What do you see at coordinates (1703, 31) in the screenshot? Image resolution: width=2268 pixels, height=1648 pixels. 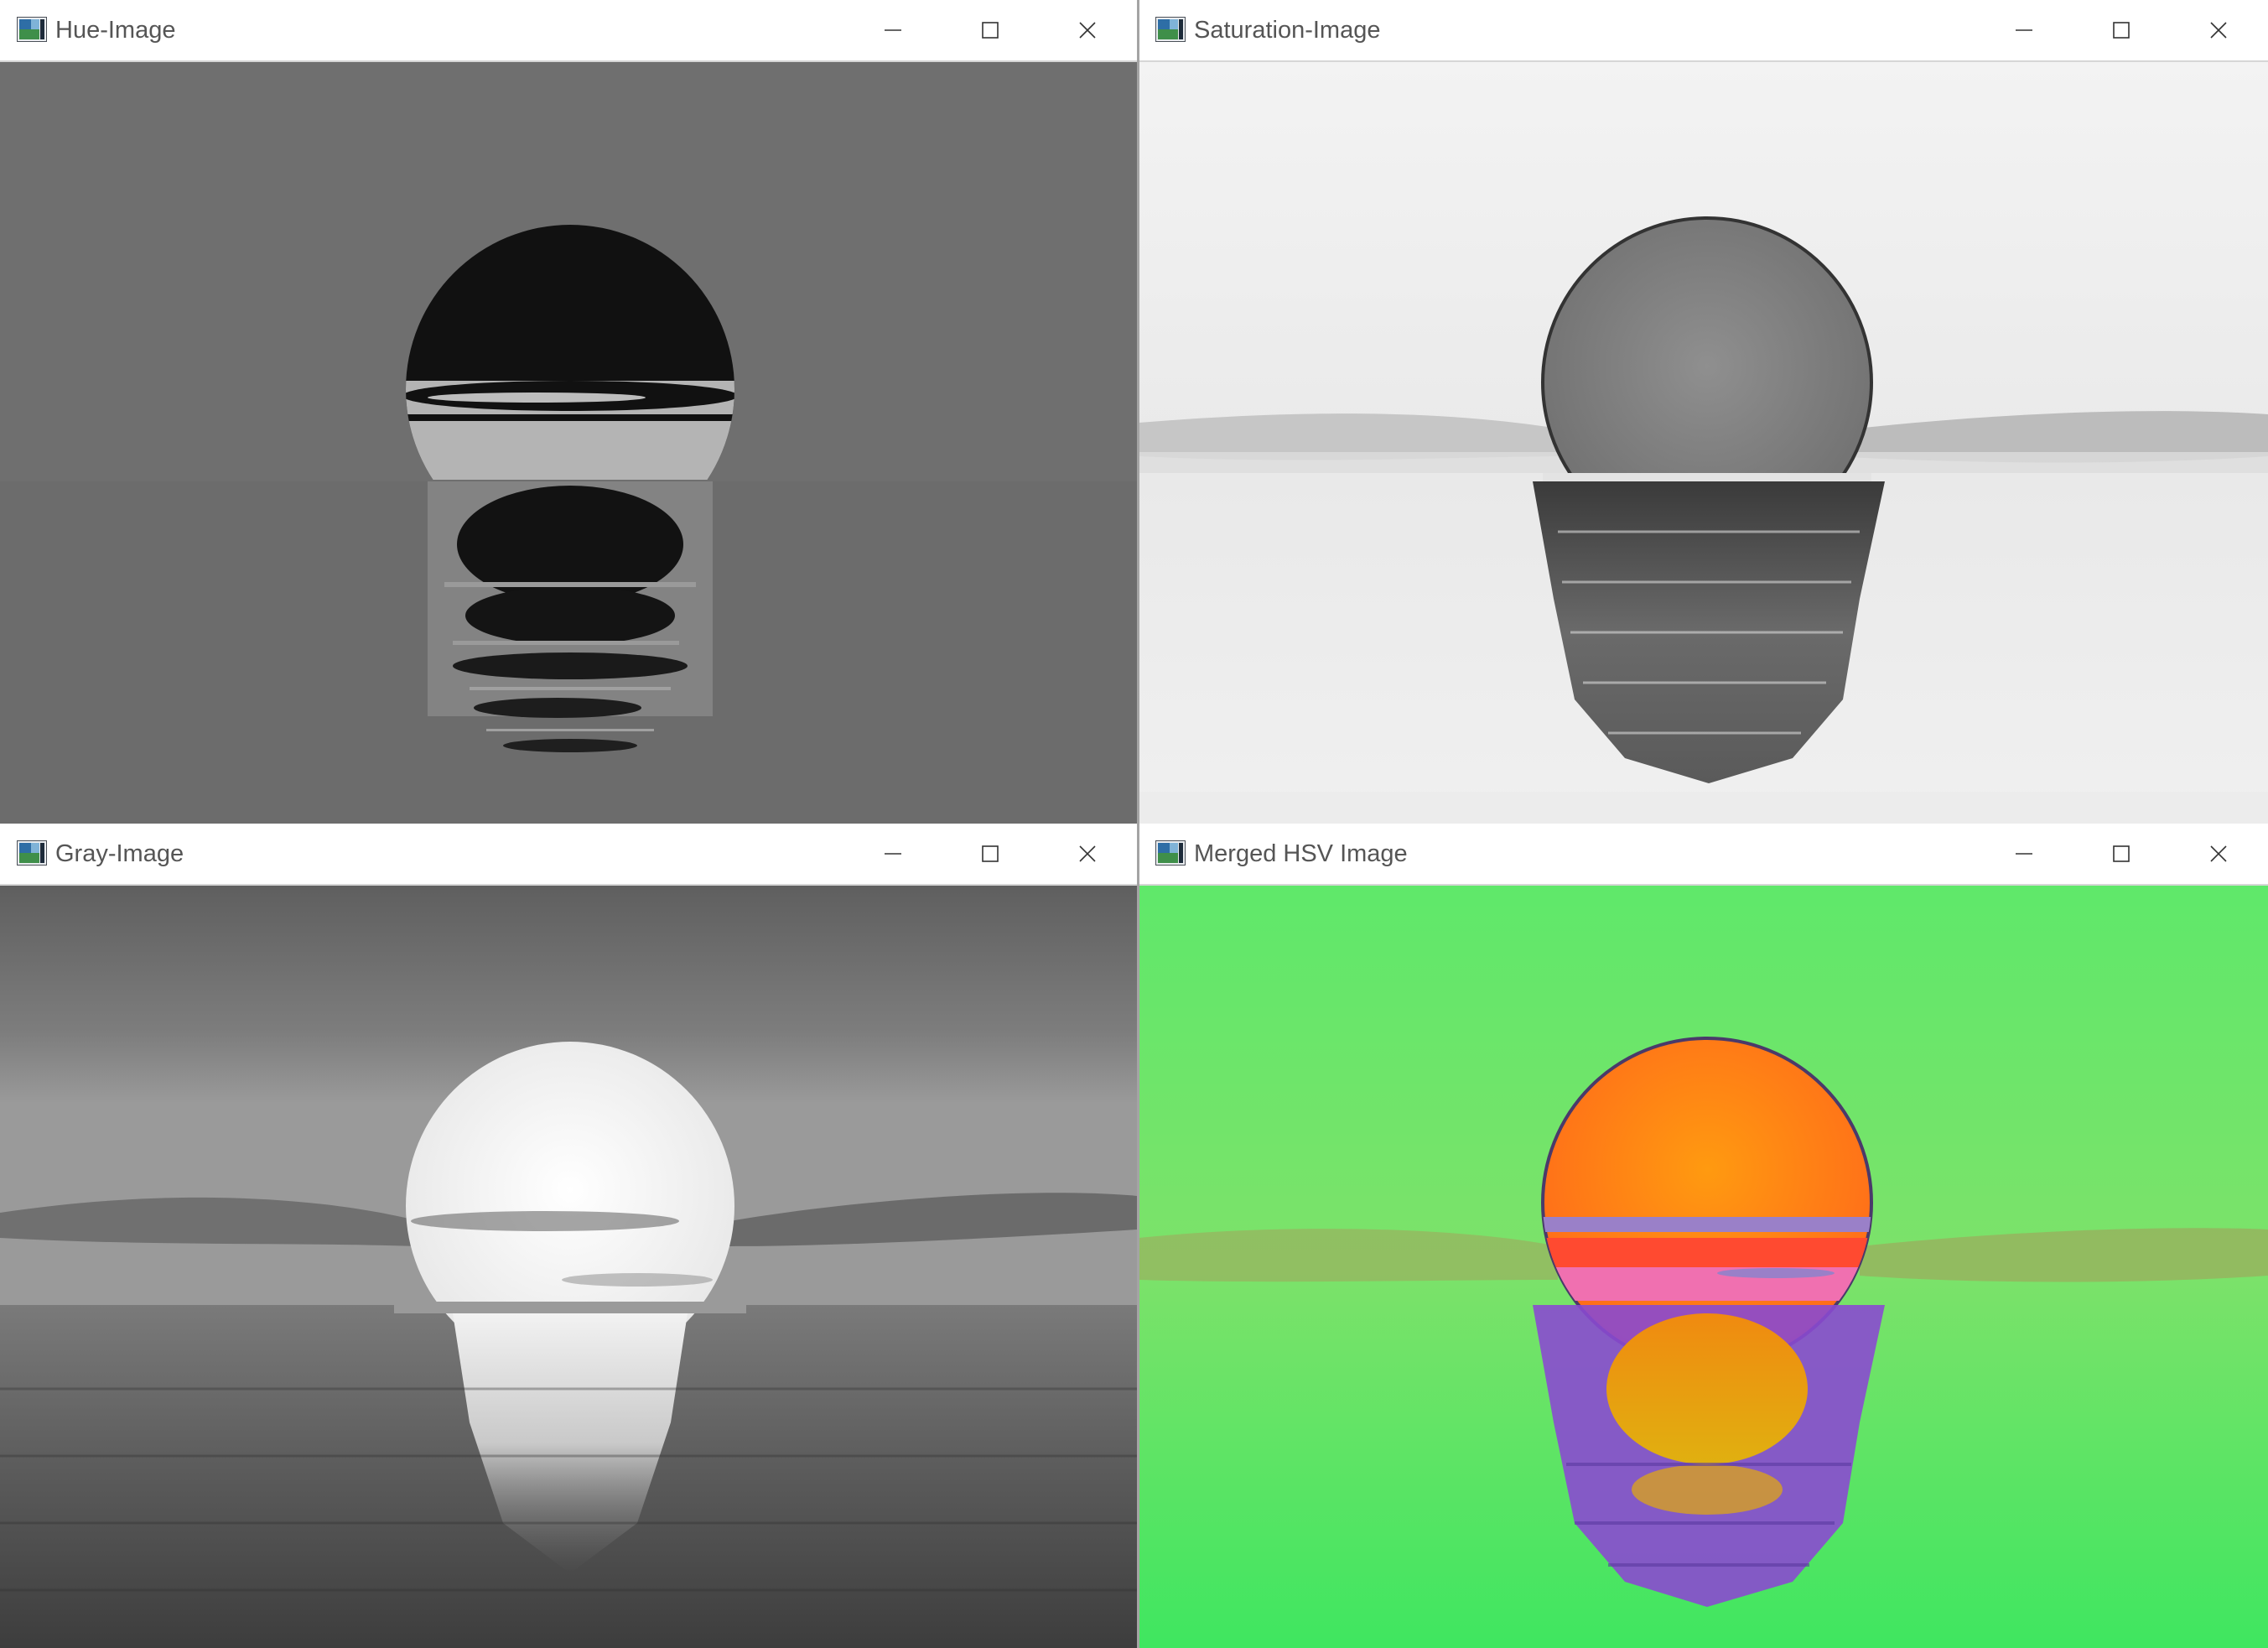 I see `saturation-window-titlebar: Saturation-Image` at bounding box center [1703, 31].